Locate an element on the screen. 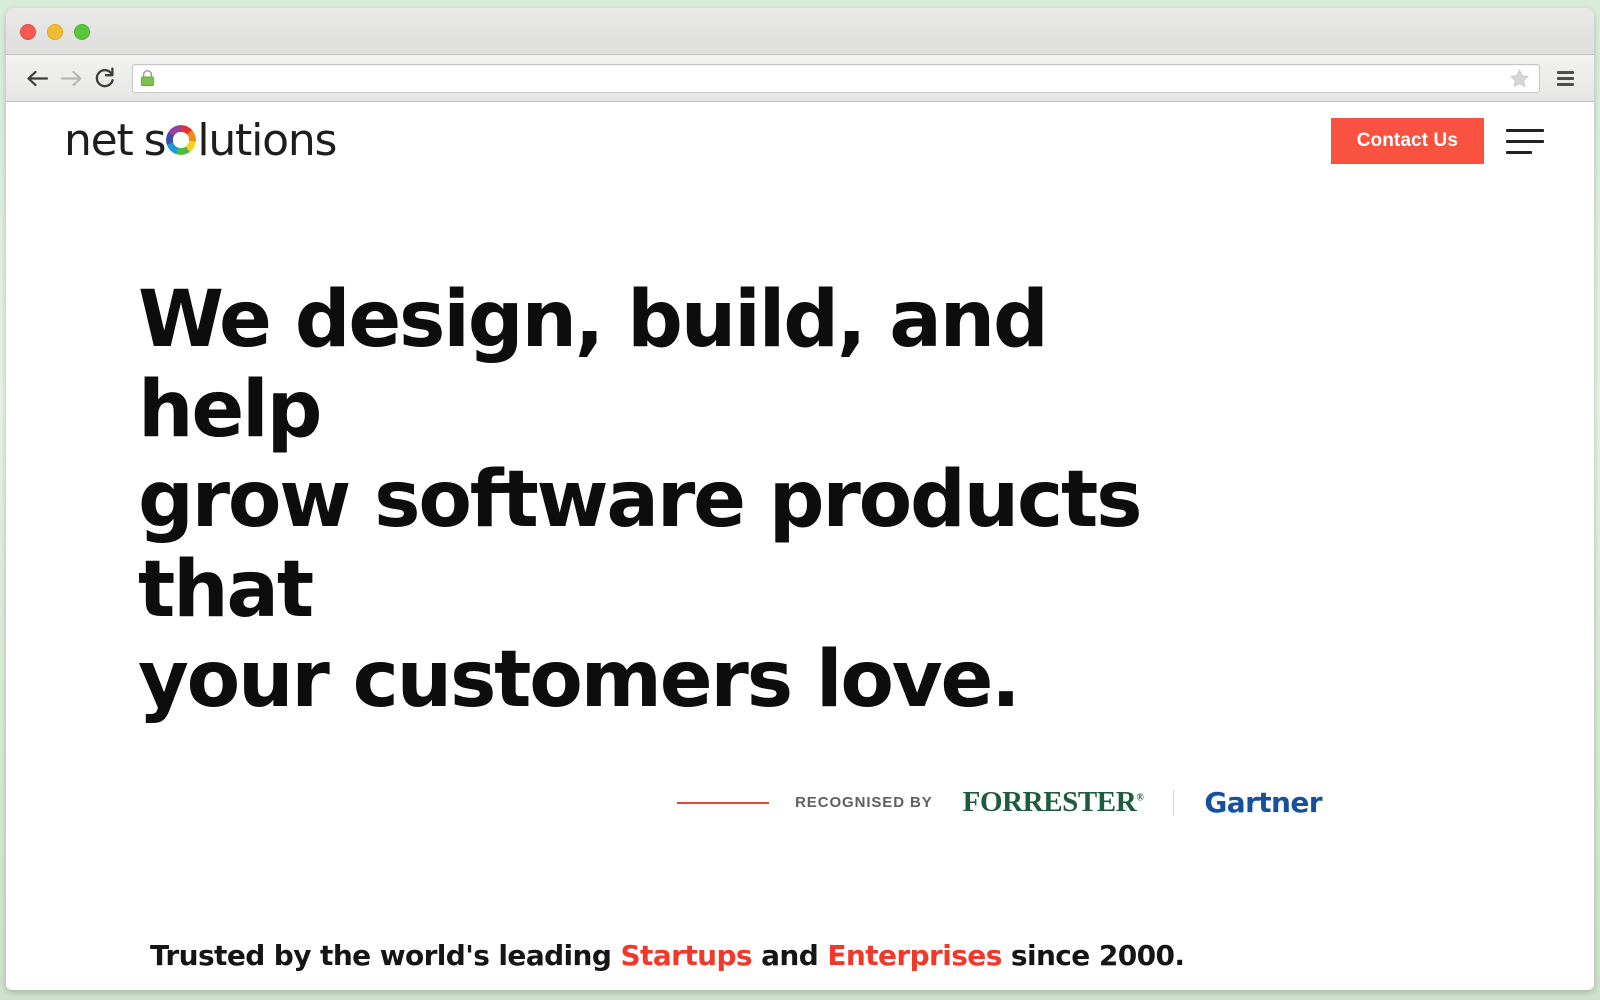  lock-icon is located at coordinates (147, 77).